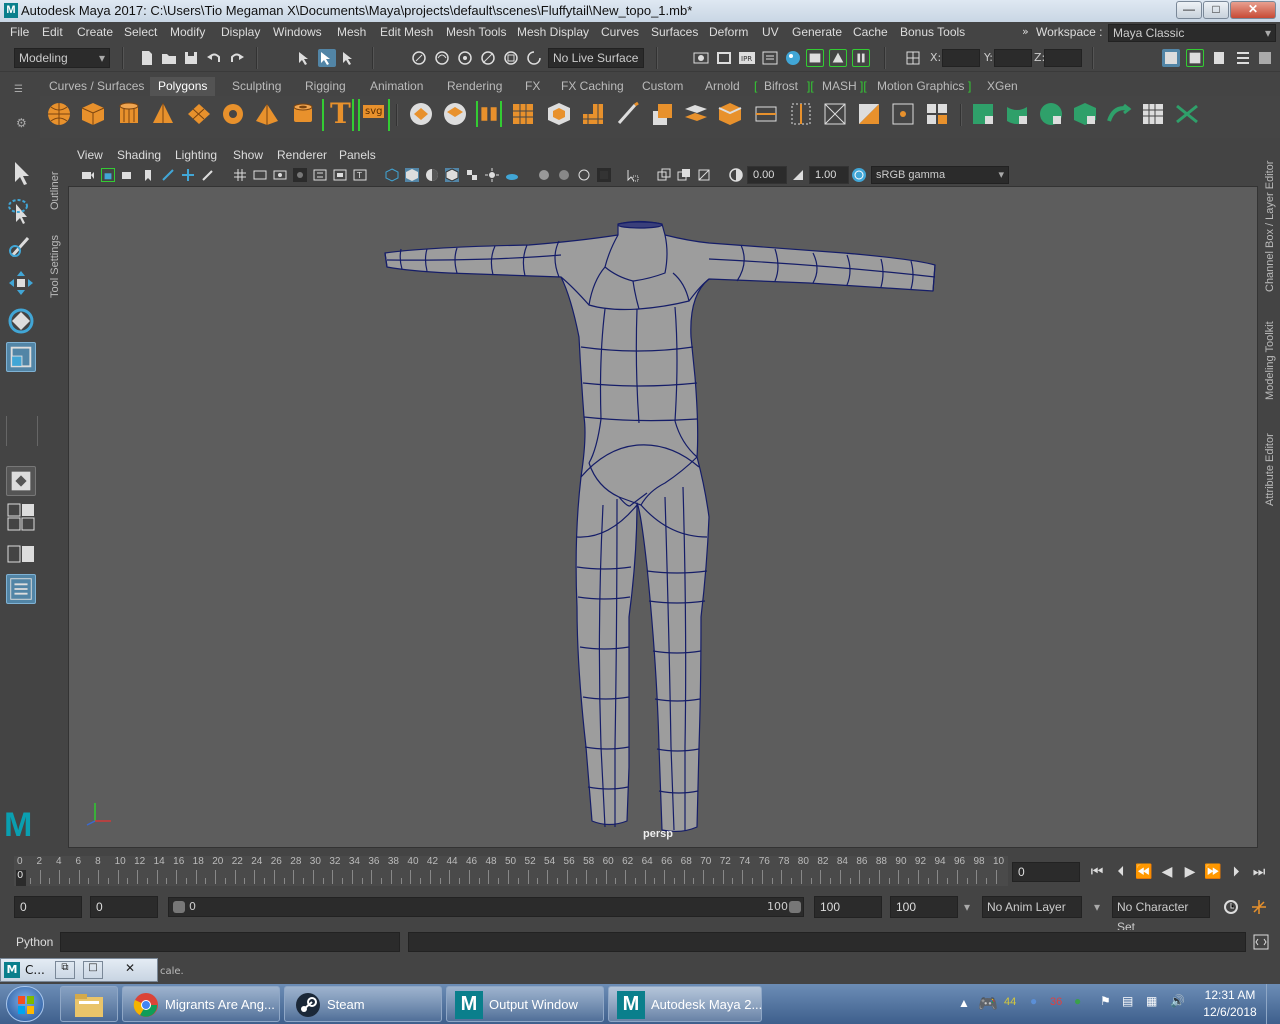 The width and height of the screenshot is (1280, 1024). Describe the element at coordinates (696, 114) in the screenshot. I see `bridge-icon` at that location.